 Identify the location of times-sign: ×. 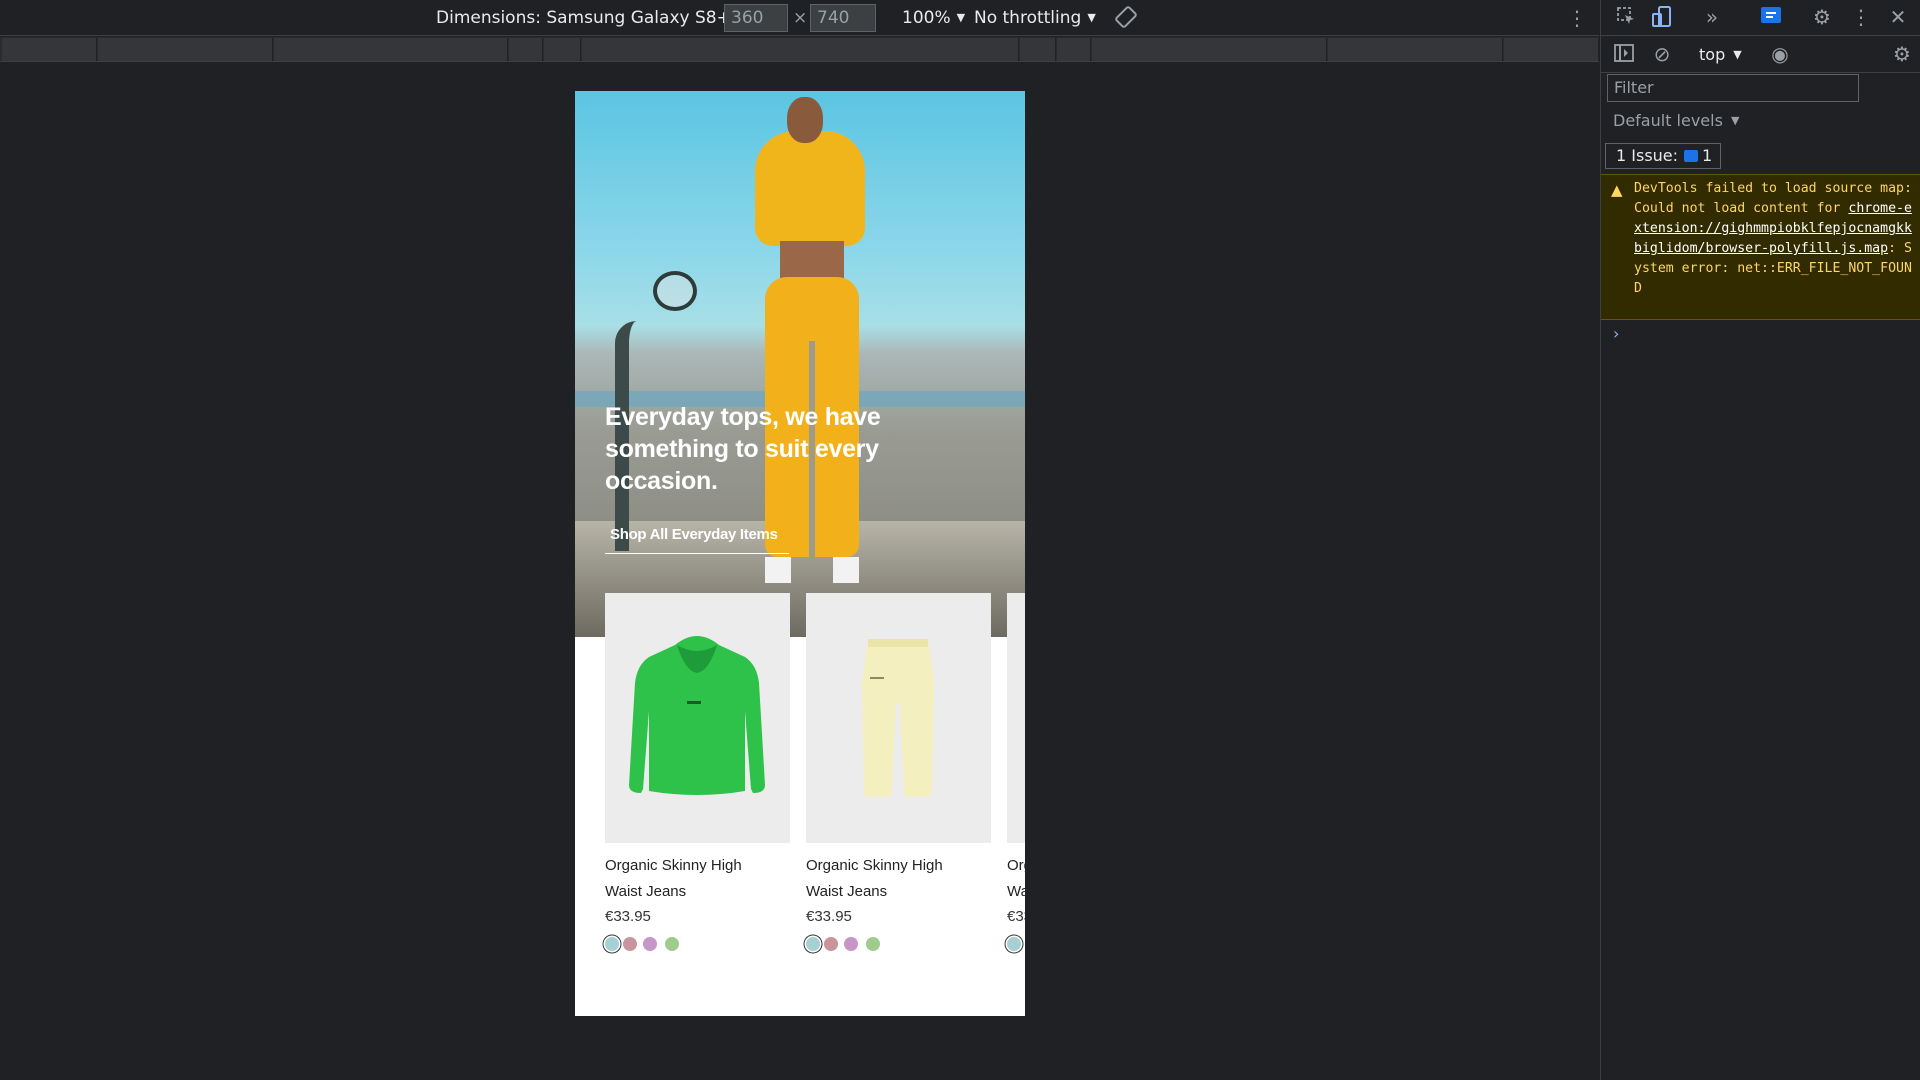
(800, 18).